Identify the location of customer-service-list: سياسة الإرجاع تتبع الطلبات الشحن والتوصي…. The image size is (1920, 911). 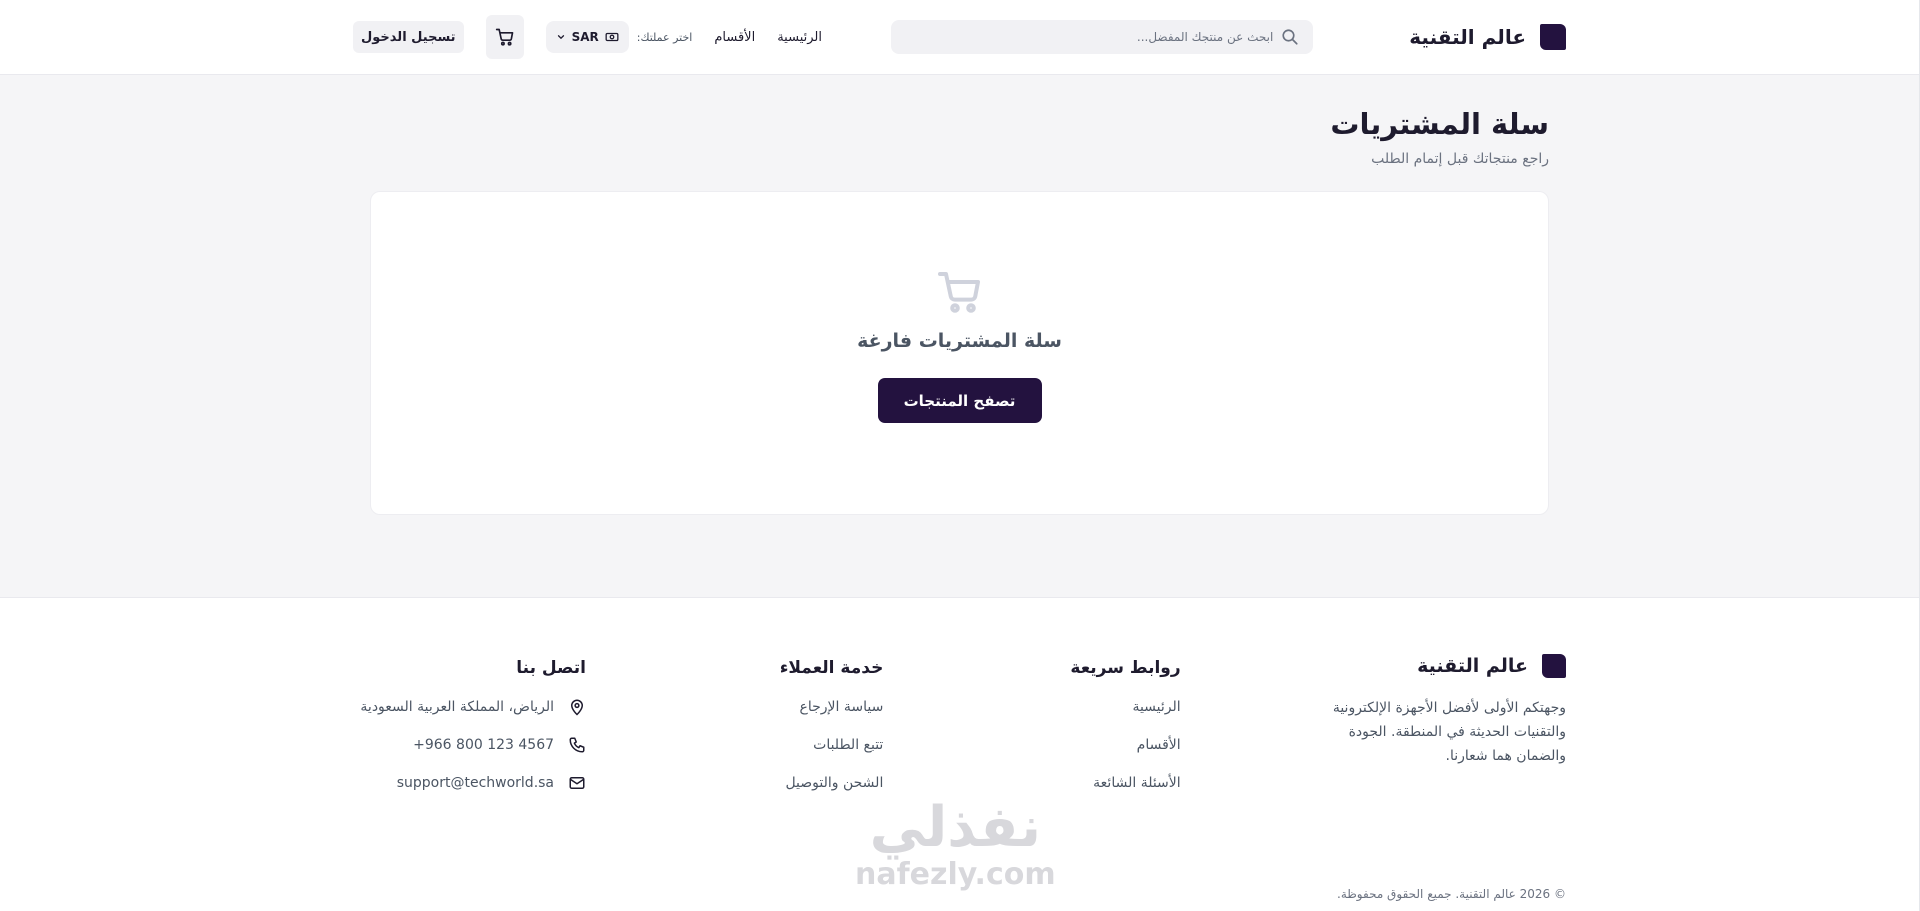
(808, 755).